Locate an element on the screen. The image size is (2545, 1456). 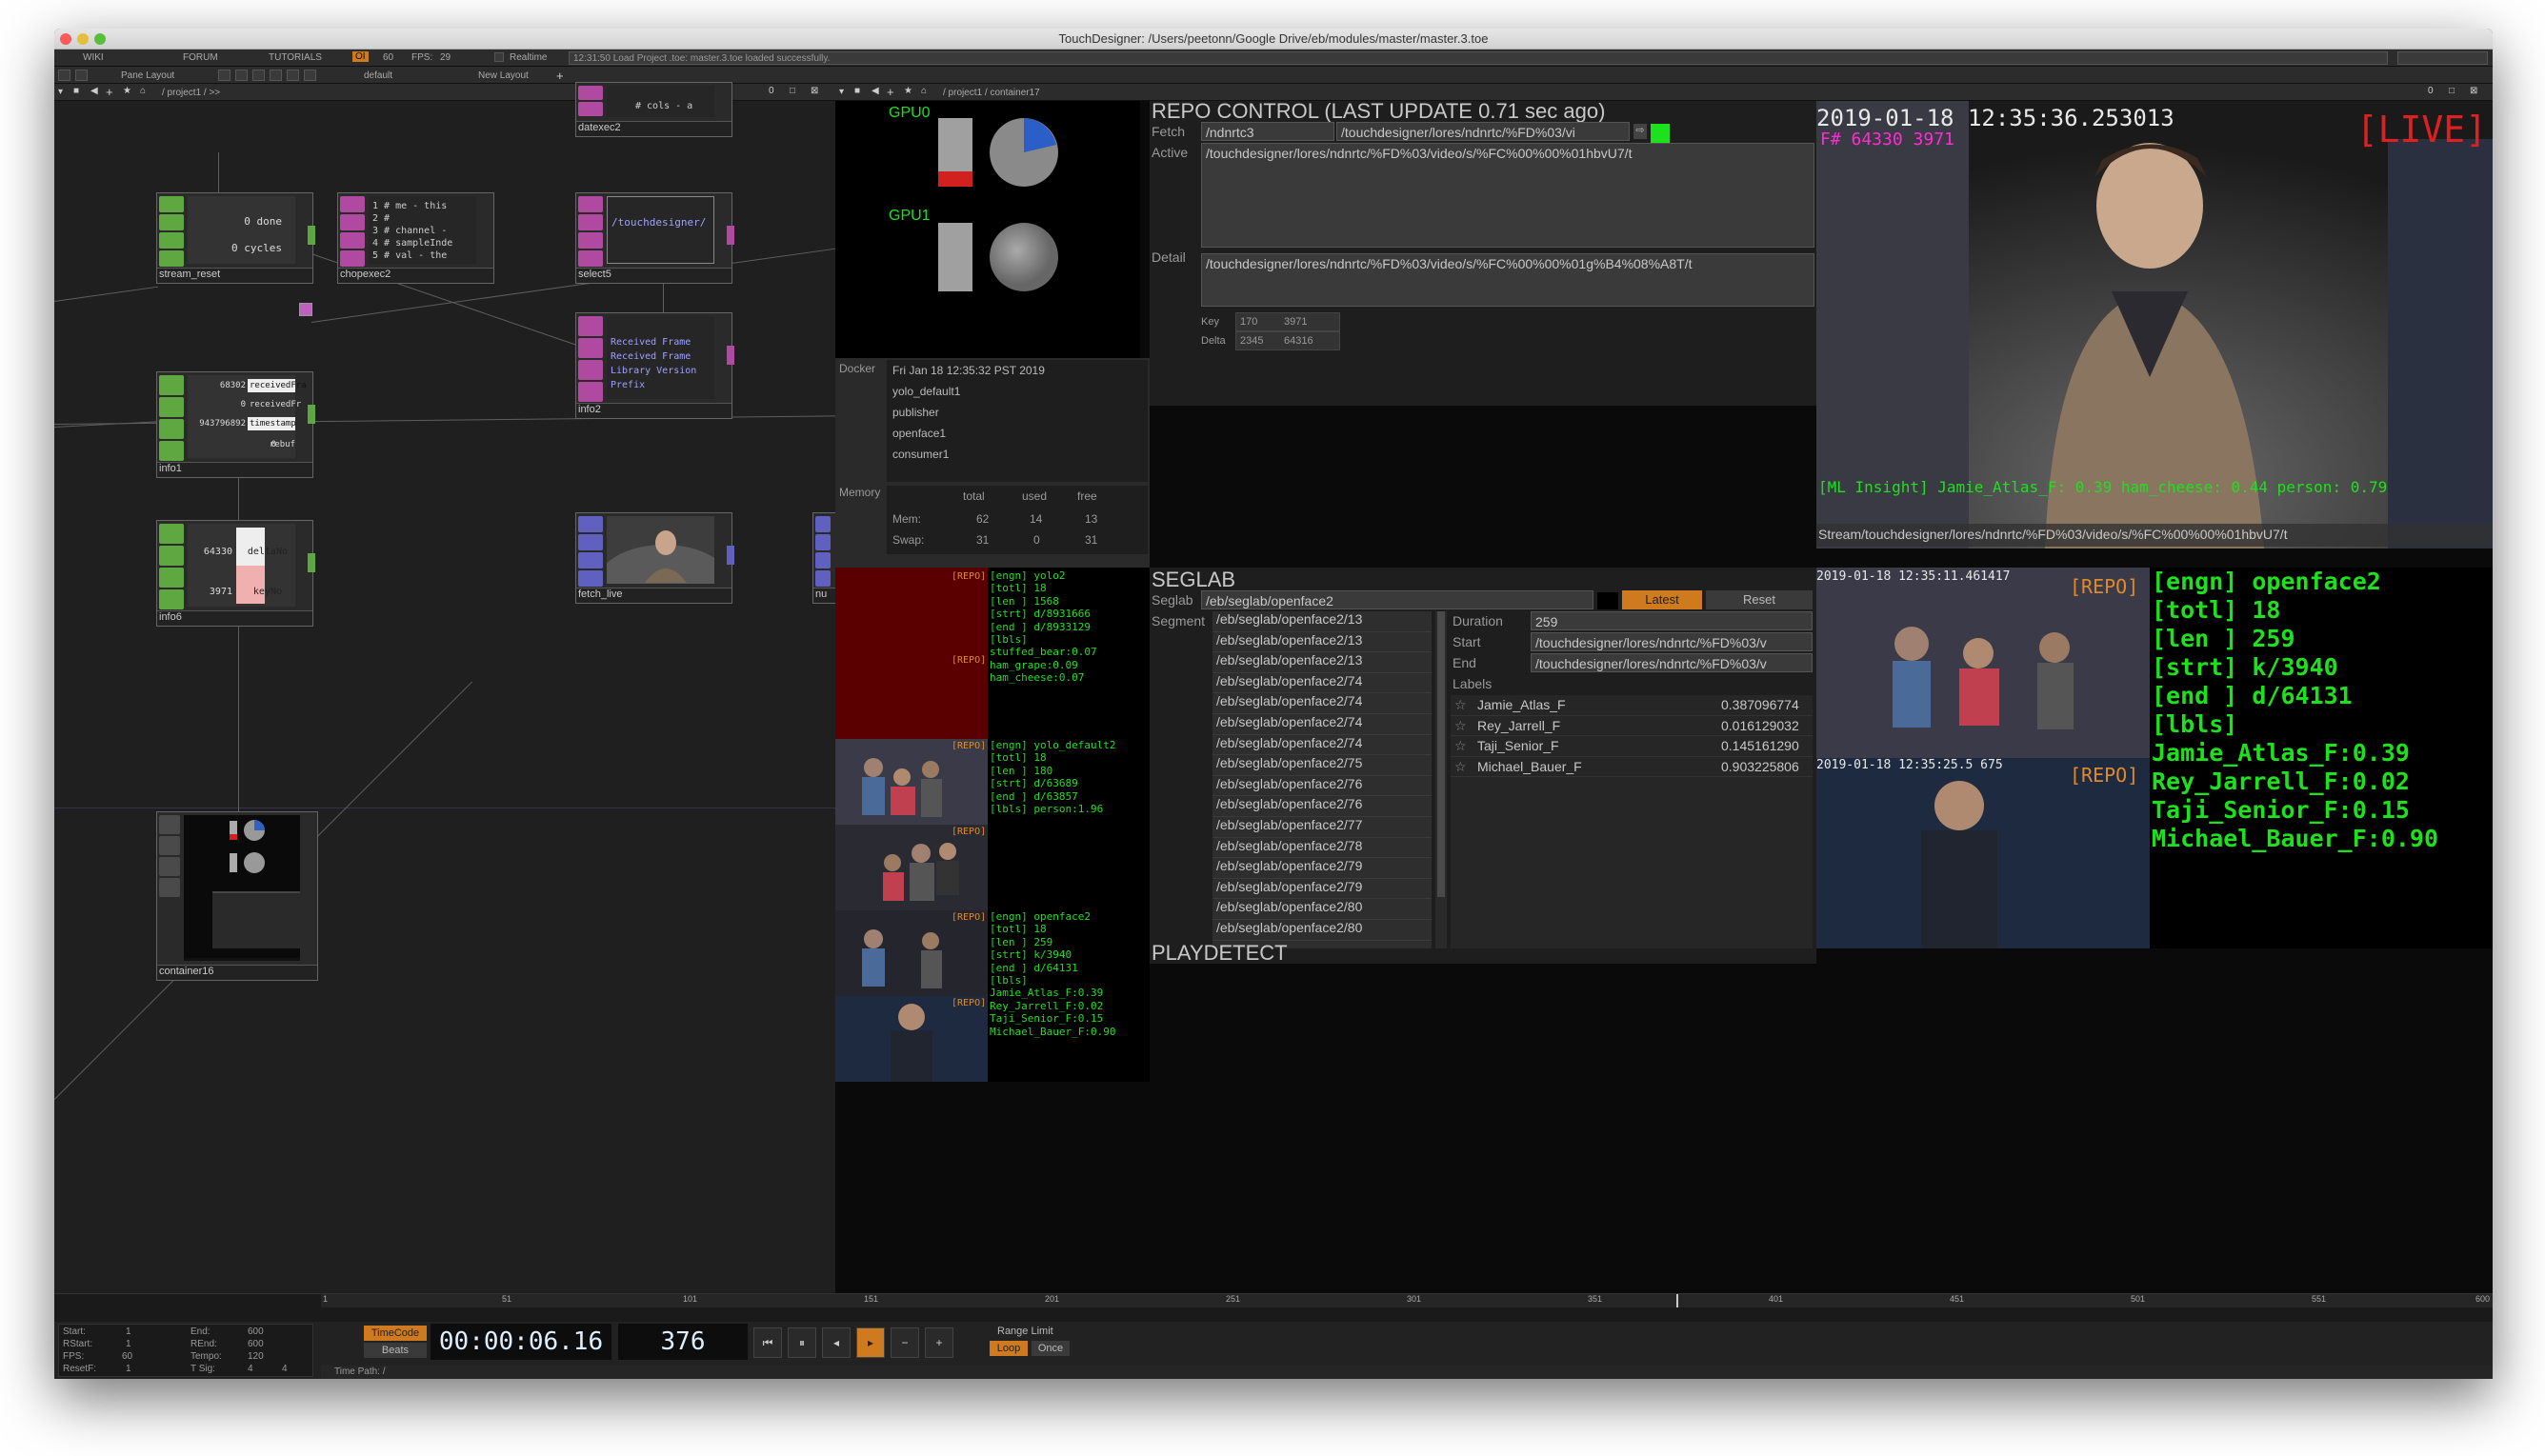
zero-icon: 0 is located at coordinates (771, 91).